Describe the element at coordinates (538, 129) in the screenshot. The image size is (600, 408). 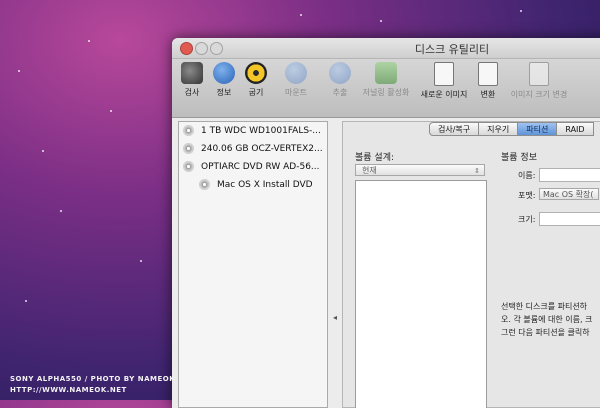
I see `tab-partition: 파티션` at that location.